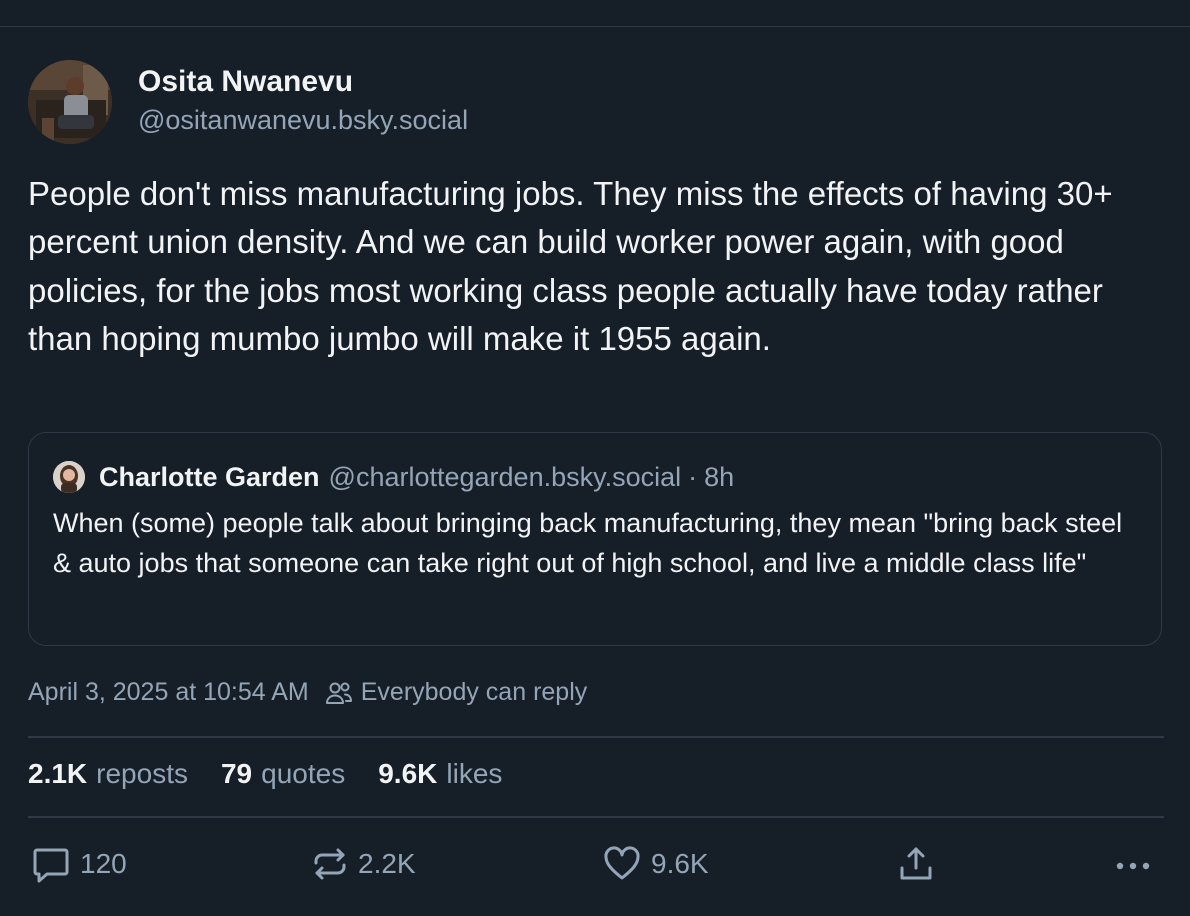 The width and height of the screenshot is (1190, 916). What do you see at coordinates (595, 26) in the screenshot?
I see `top-divider` at bounding box center [595, 26].